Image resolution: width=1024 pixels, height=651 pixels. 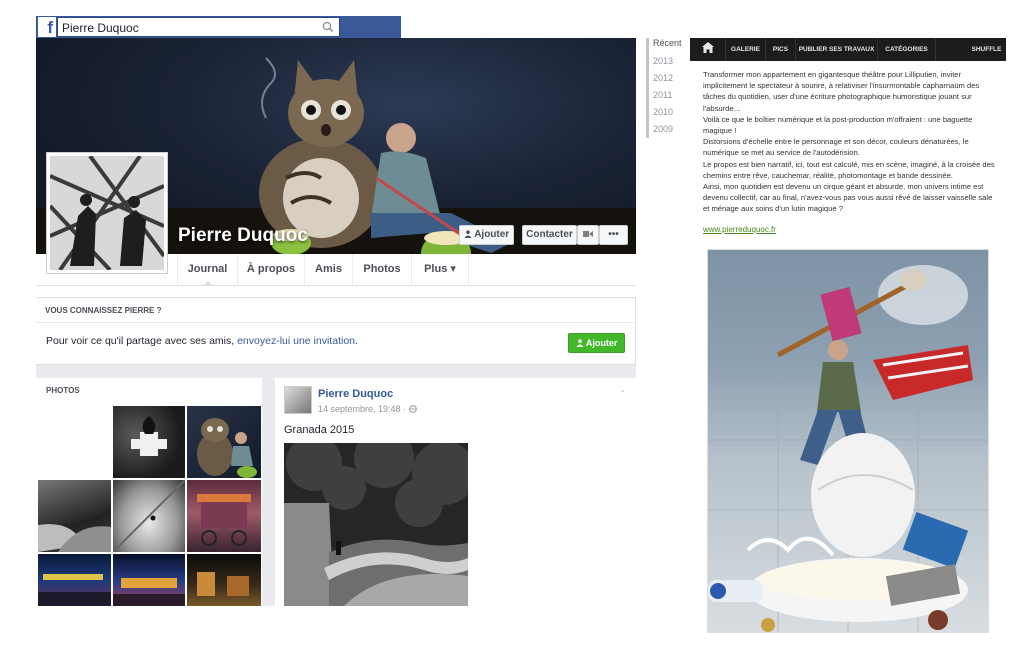 I want to click on tab-friends: Amis, so click(x=328, y=269).